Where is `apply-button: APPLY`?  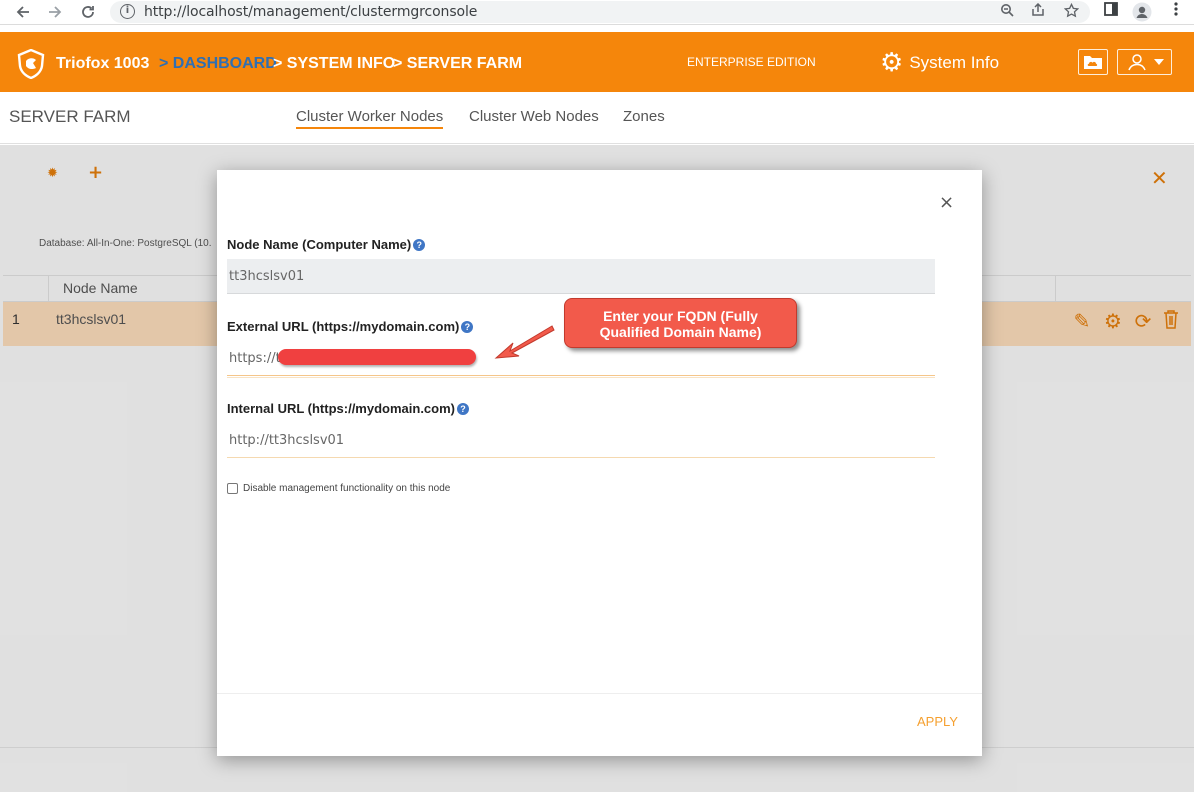
apply-button: APPLY is located at coordinates (937, 721).